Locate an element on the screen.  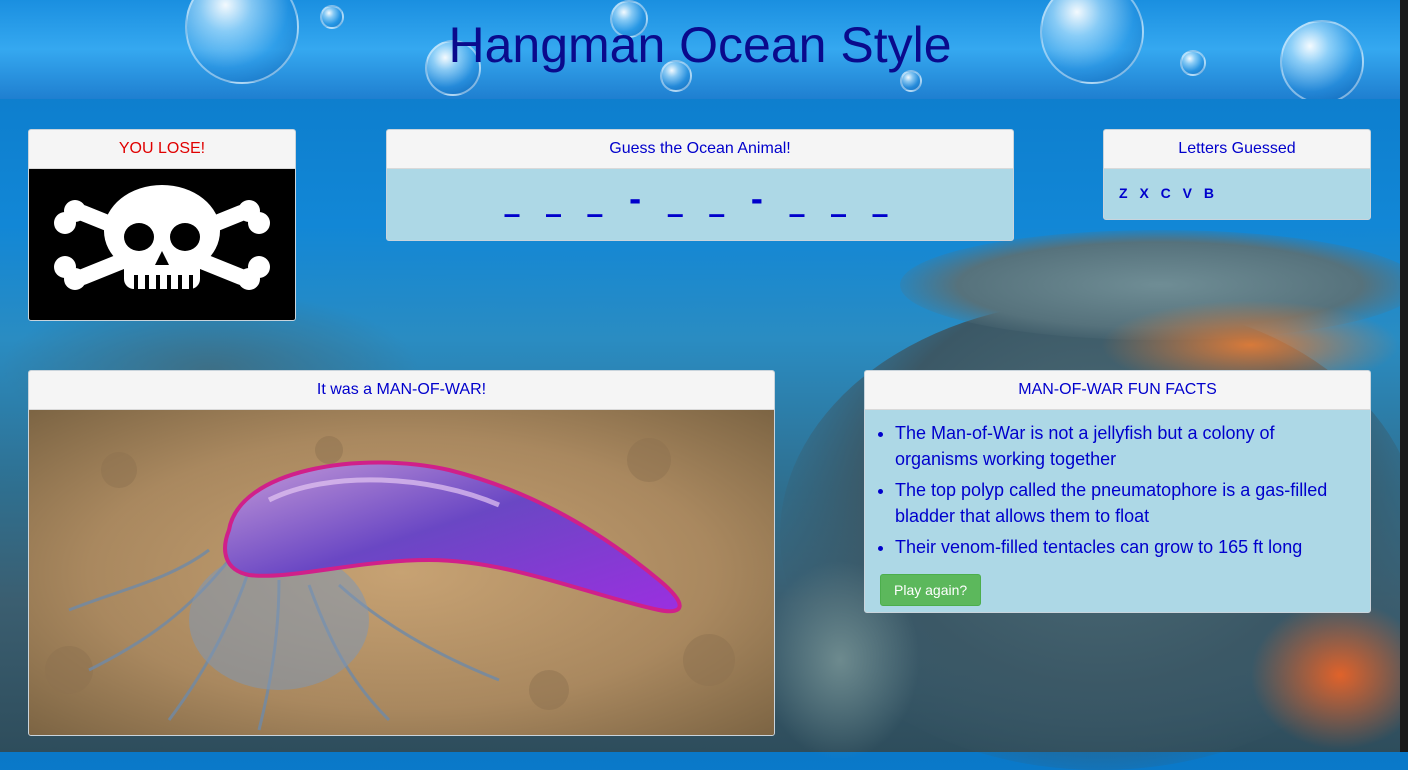
reveal-heading: It was a MAN-OF-WAR! is located at coordinates (401, 390).